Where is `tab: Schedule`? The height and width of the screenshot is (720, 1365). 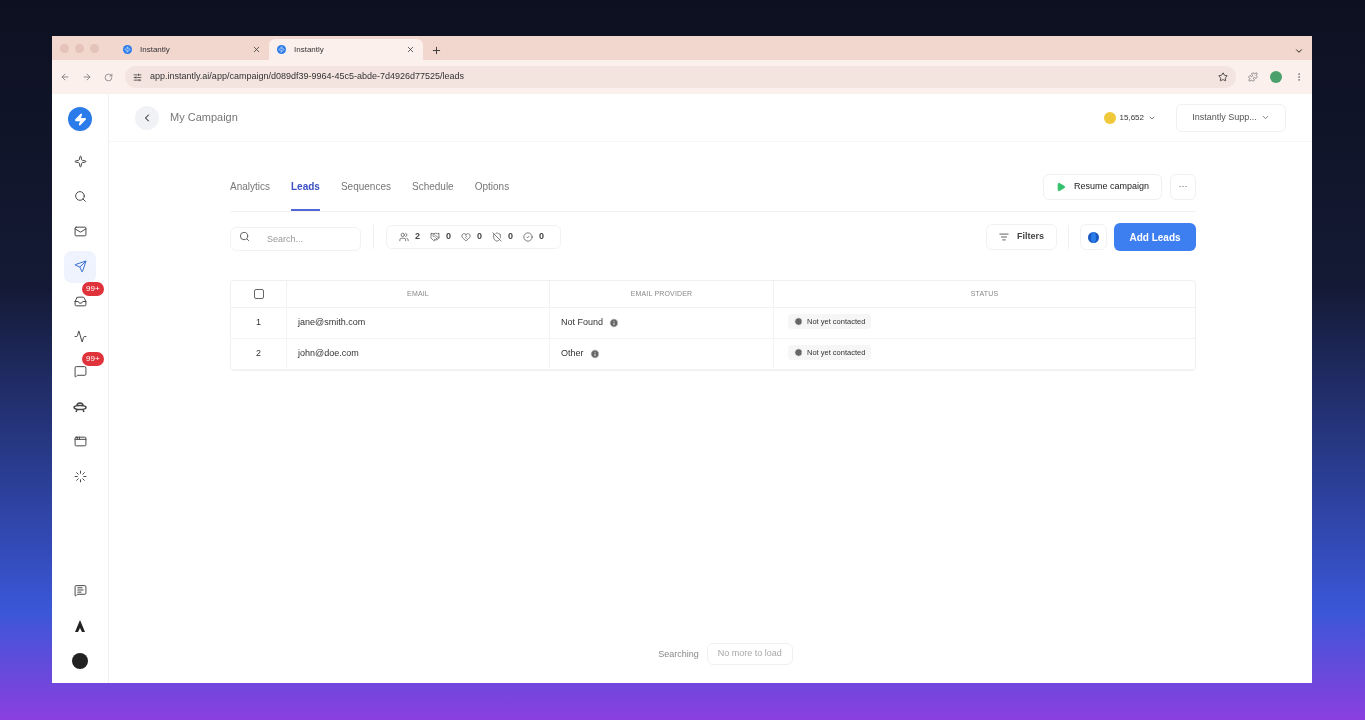 tab: Schedule is located at coordinates (432, 195).